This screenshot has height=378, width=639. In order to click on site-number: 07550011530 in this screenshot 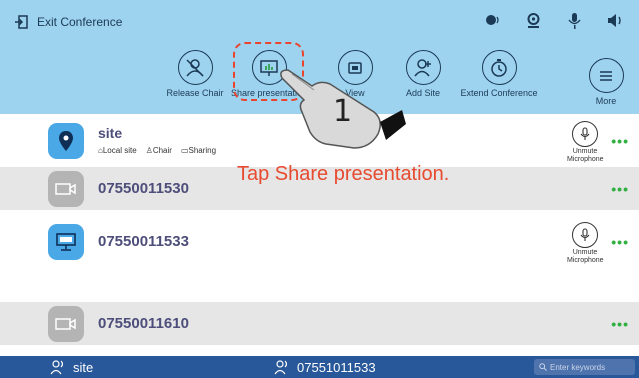, I will do `click(143, 188)`.